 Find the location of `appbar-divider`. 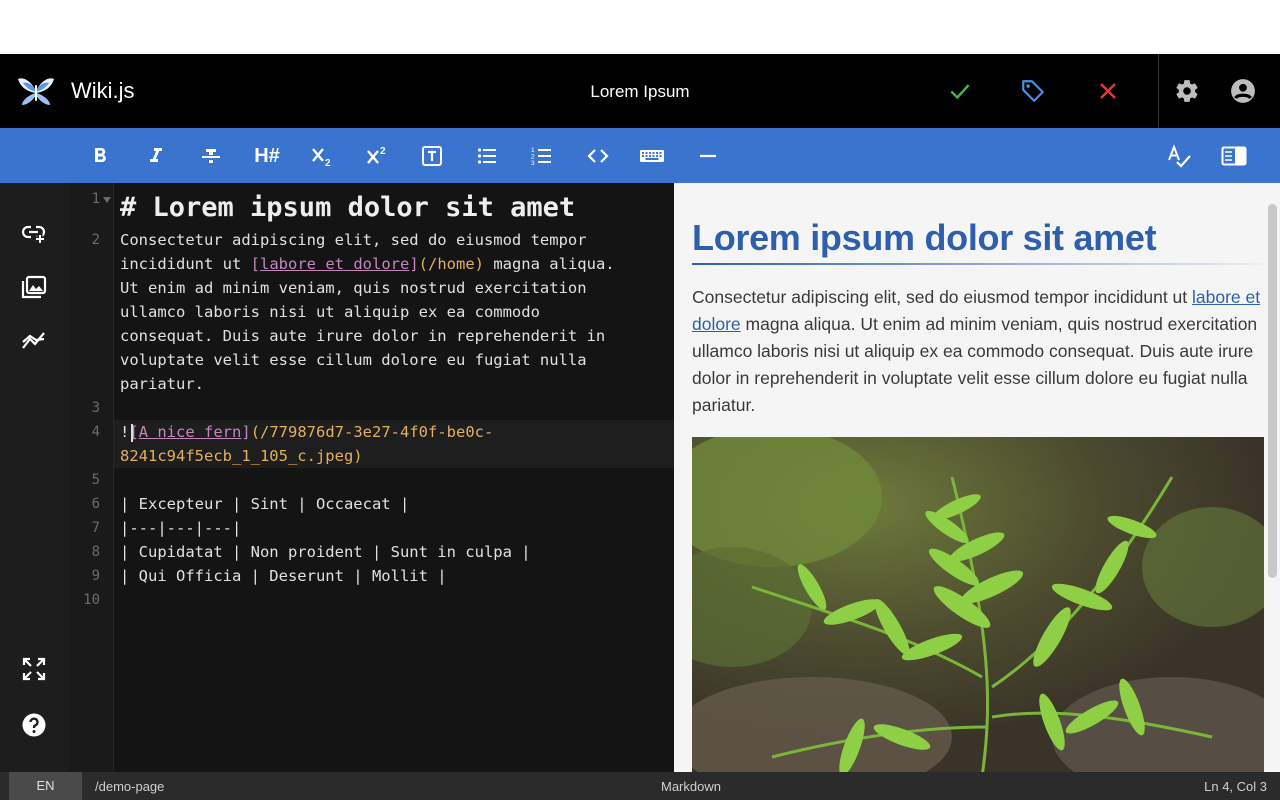

appbar-divider is located at coordinates (1158, 91).